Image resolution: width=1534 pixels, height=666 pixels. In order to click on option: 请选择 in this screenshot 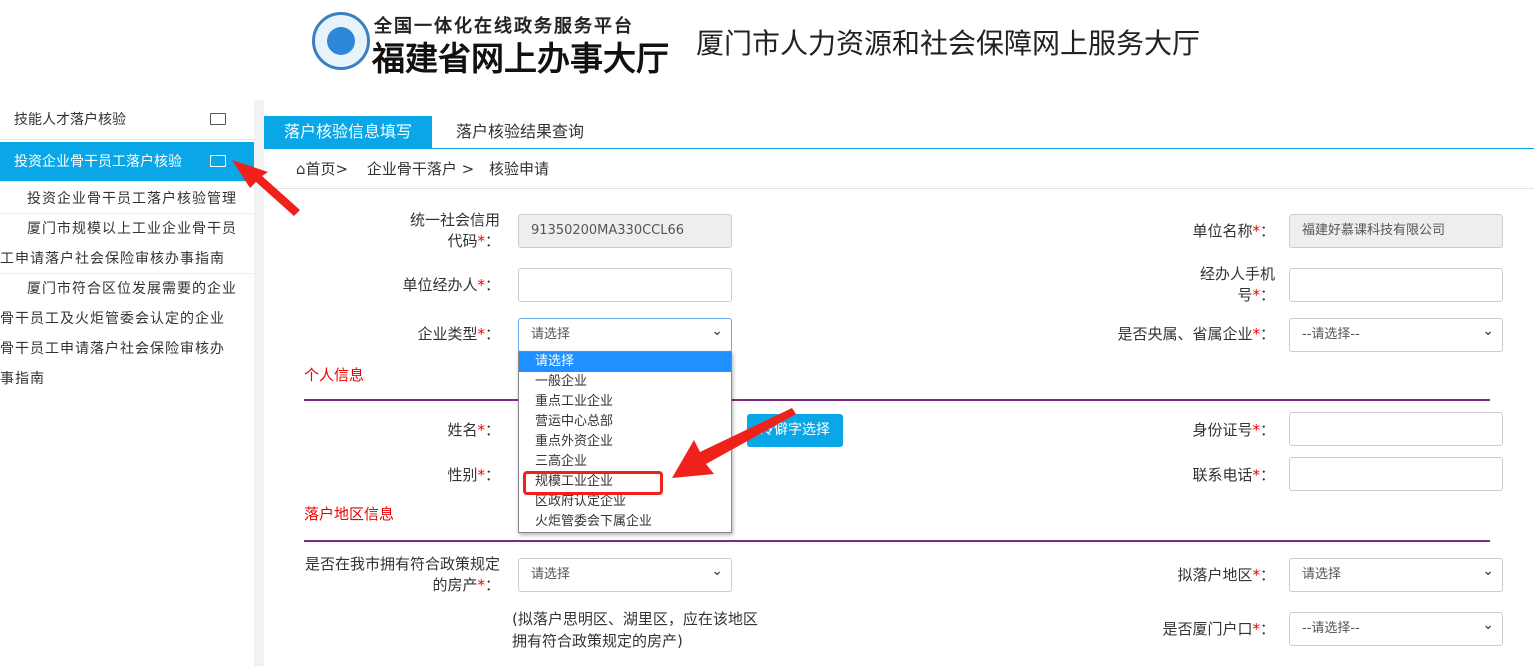, I will do `click(625, 362)`.